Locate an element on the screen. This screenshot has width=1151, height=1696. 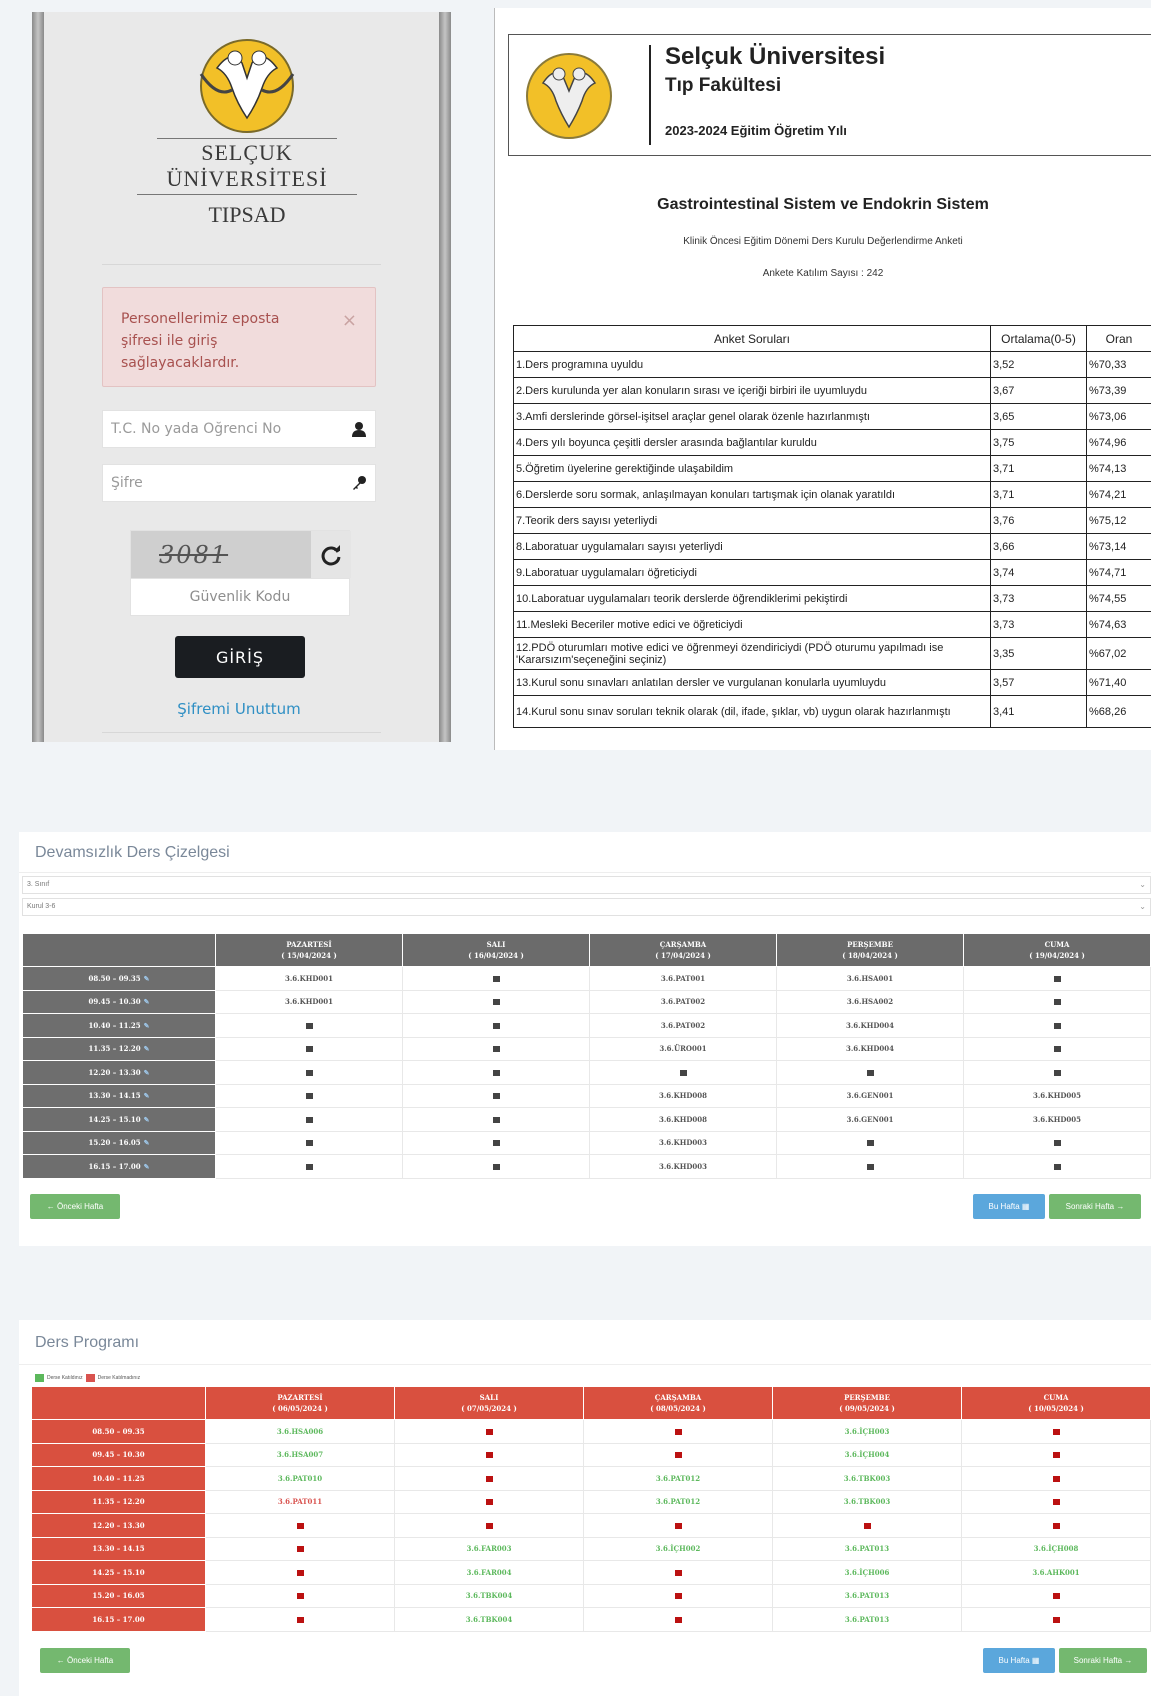
schedule-cell: 3.6.İÇH004 is located at coordinates (867, 1454).